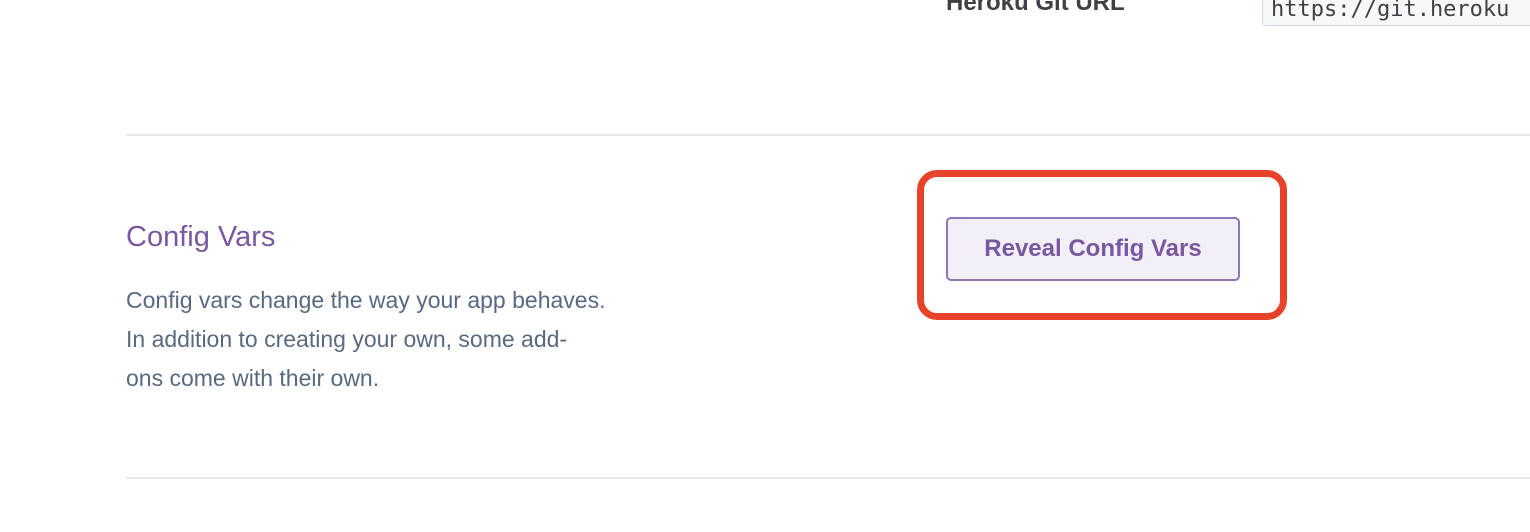  I want to click on config-vars-description-line: ons come with their own., so click(253, 378).